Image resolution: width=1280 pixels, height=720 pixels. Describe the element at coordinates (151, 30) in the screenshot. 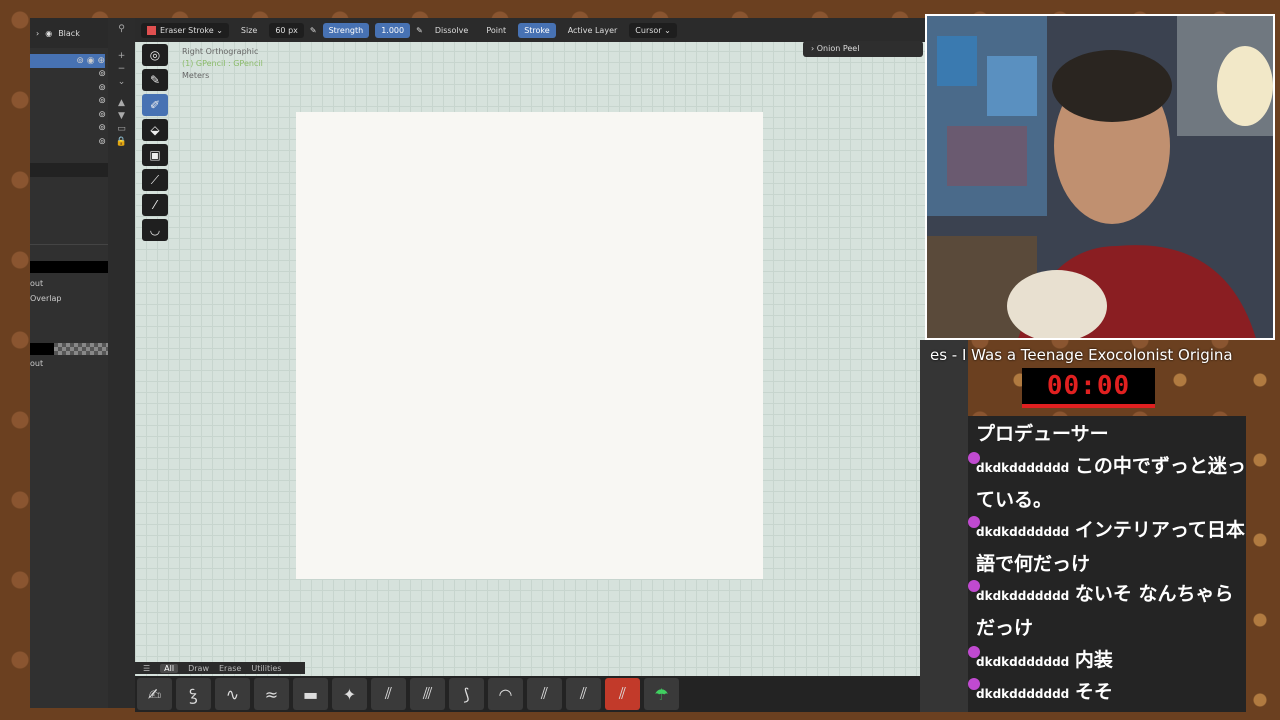

I see `eraser-icon` at that location.